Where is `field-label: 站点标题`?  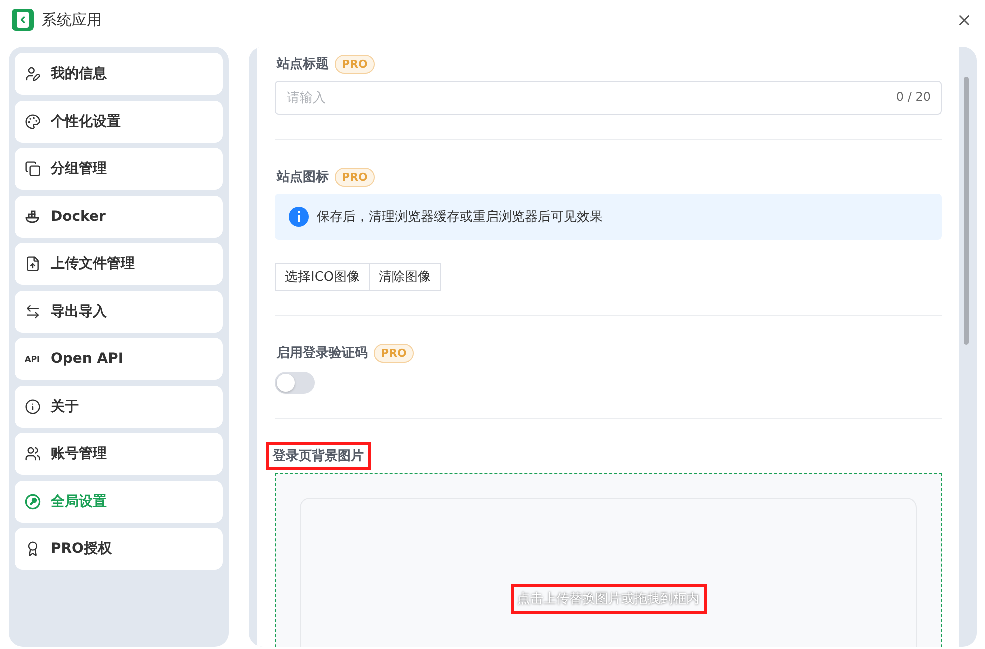
field-label: 站点标题 is located at coordinates (303, 65).